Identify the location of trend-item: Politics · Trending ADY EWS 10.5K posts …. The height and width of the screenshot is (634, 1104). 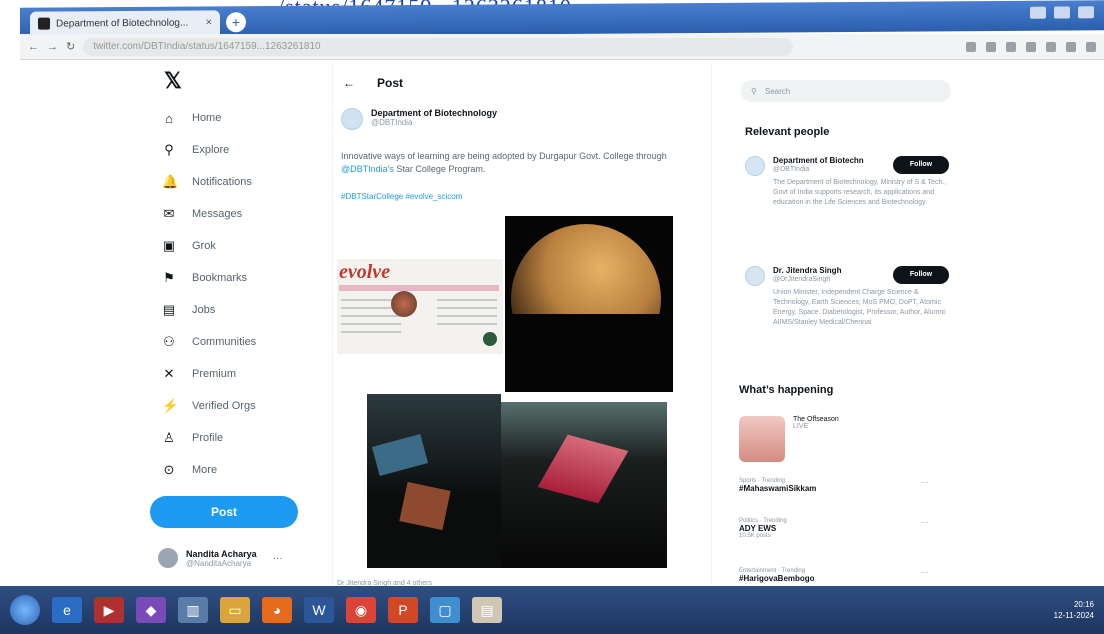
(844, 528).